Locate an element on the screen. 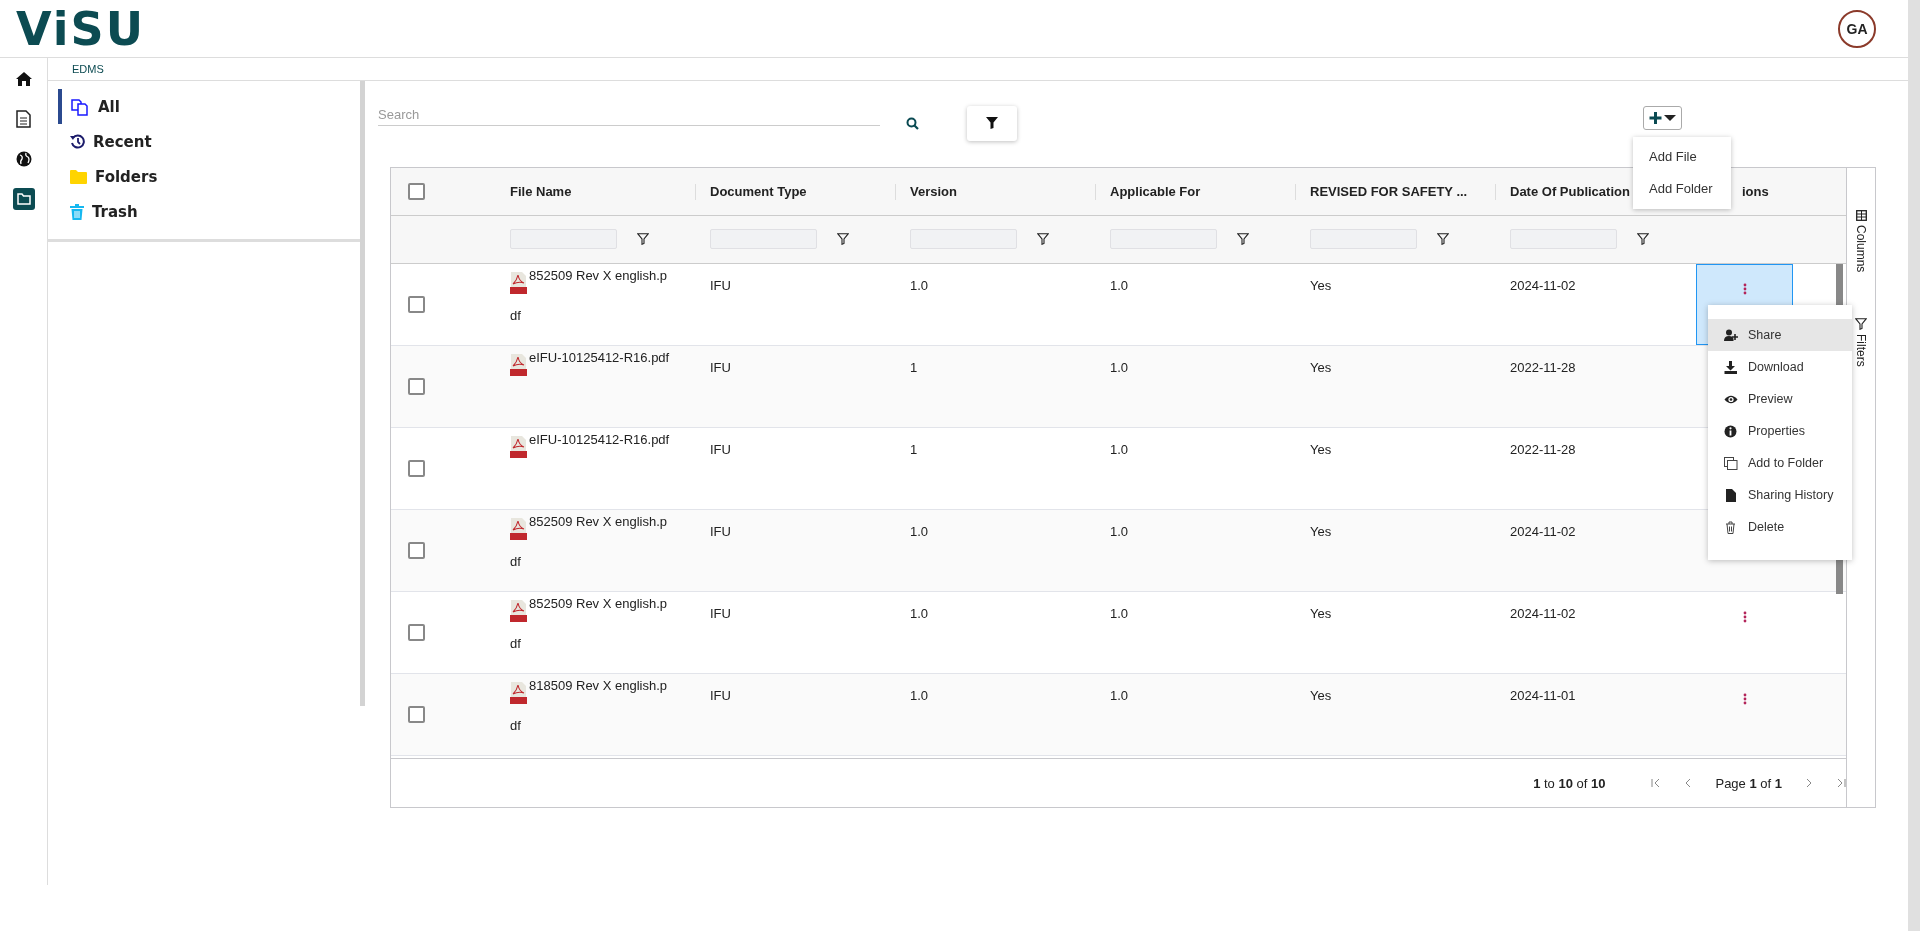 This screenshot has width=1920, height=931. menu-item: Share is located at coordinates (1780, 335).